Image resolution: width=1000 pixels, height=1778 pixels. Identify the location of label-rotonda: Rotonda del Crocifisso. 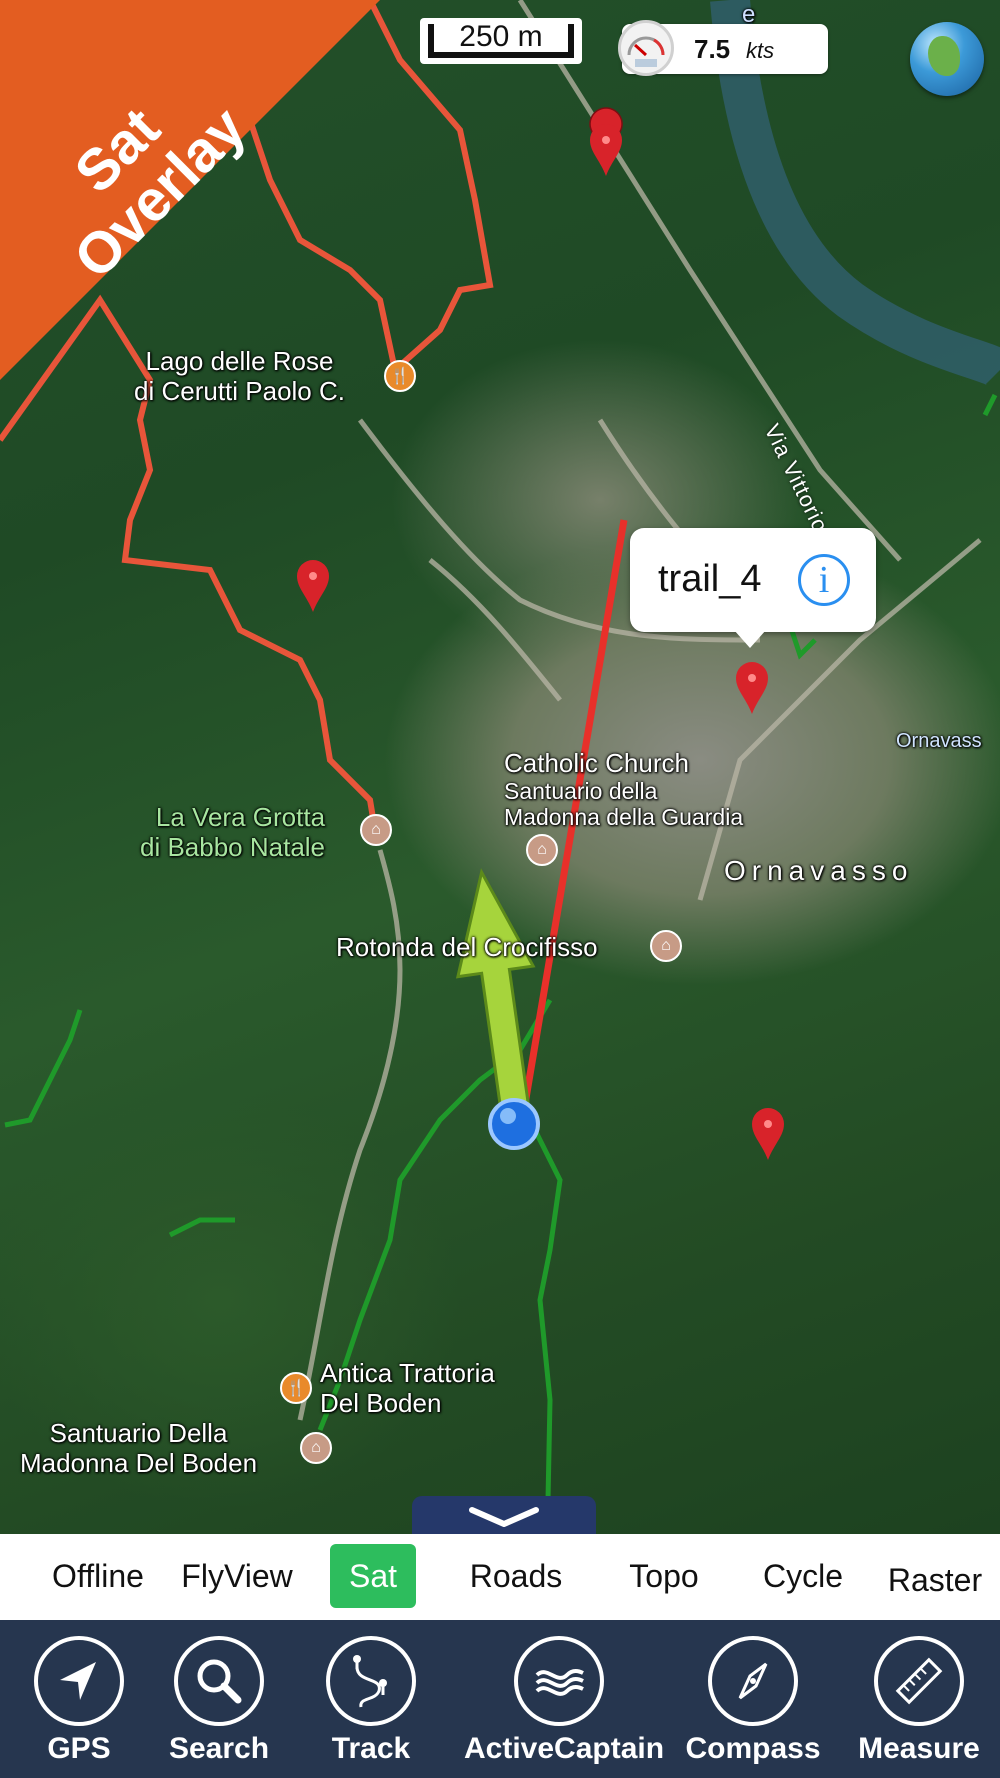
(467, 947).